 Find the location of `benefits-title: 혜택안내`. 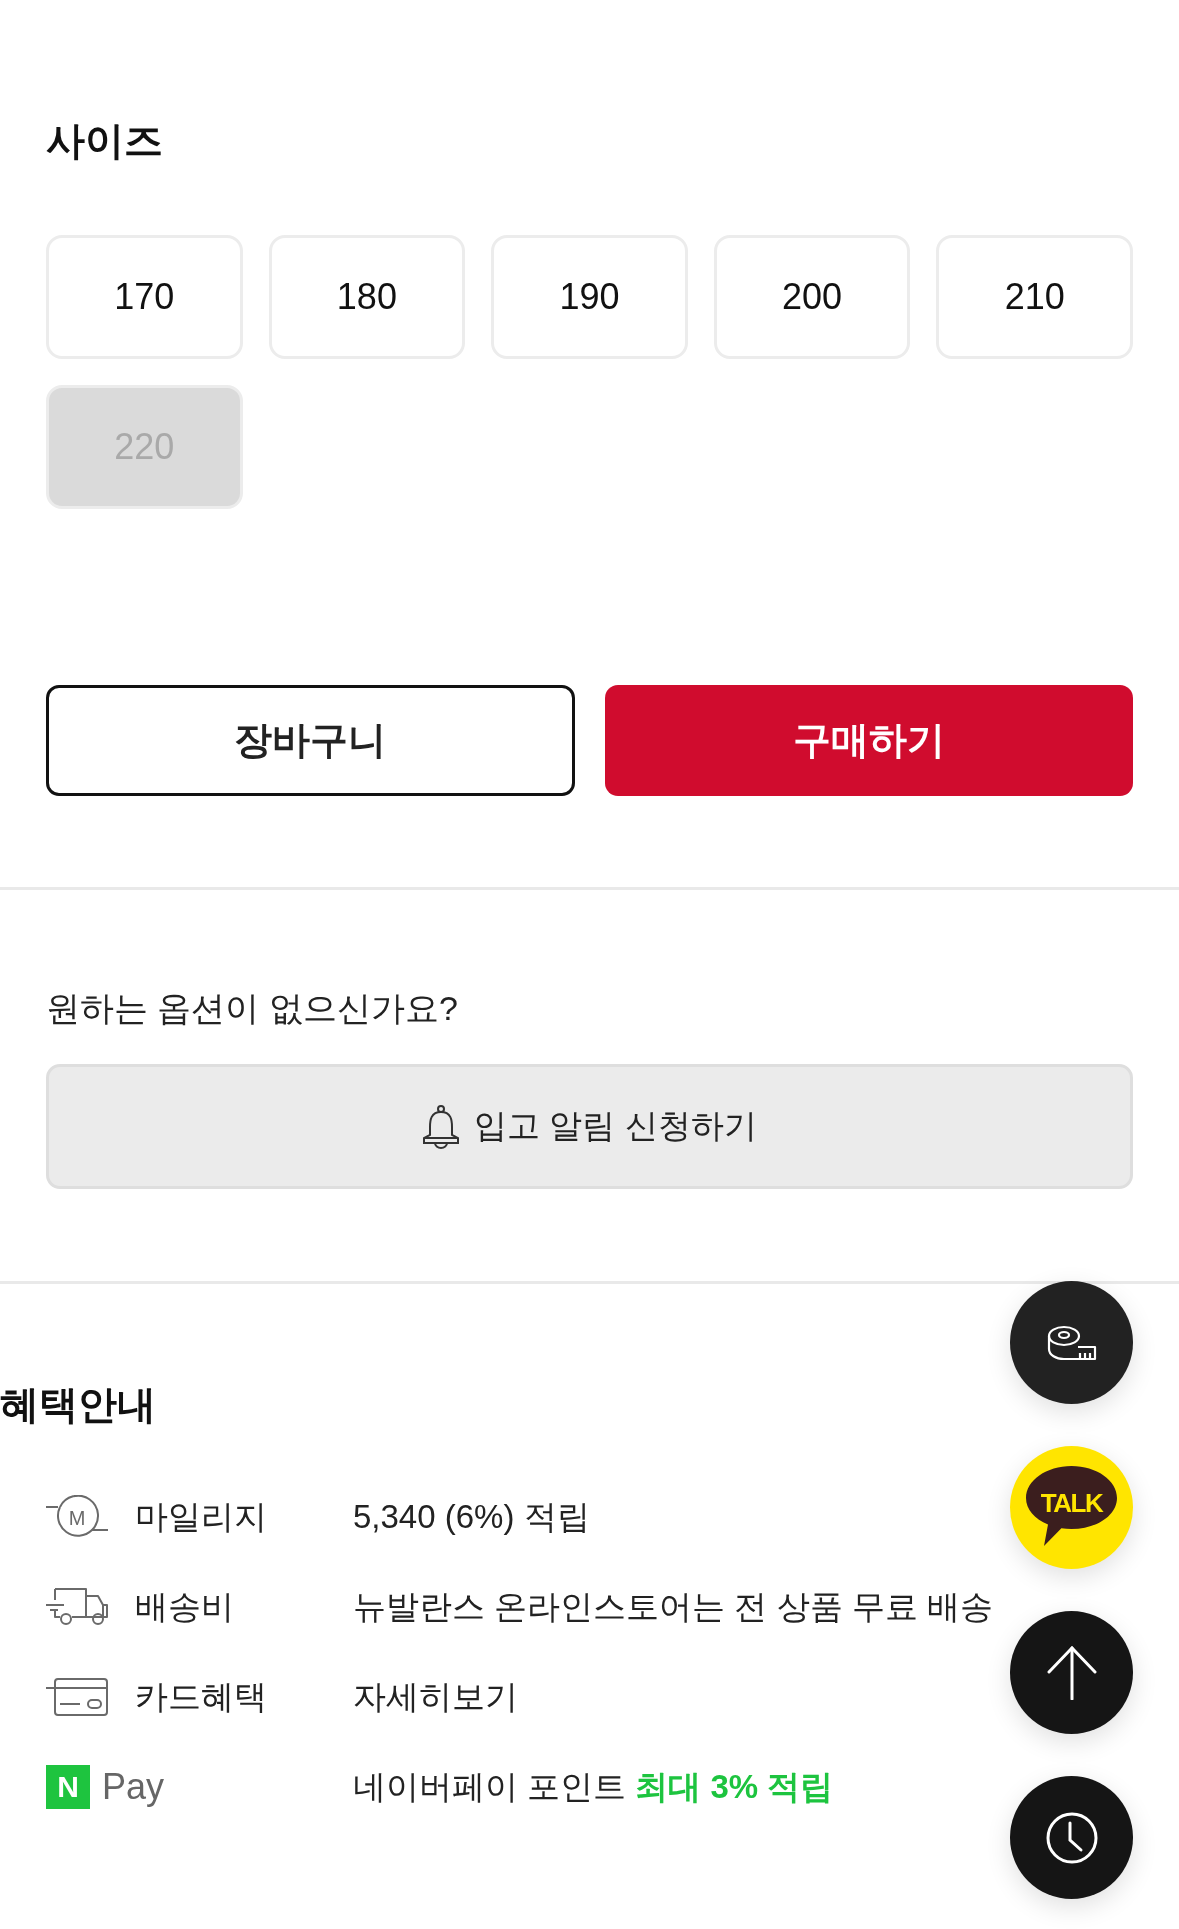

benefits-title: 혜택안내 is located at coordinates (78, 1405).